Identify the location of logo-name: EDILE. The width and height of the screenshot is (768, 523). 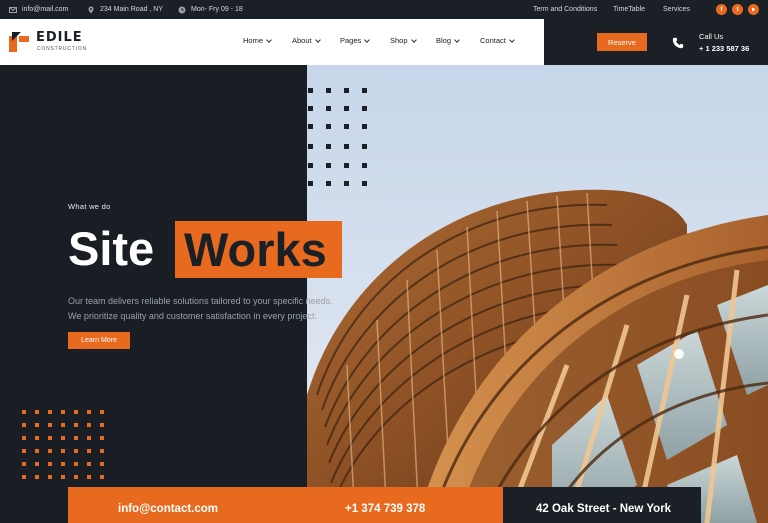
(59, 37).